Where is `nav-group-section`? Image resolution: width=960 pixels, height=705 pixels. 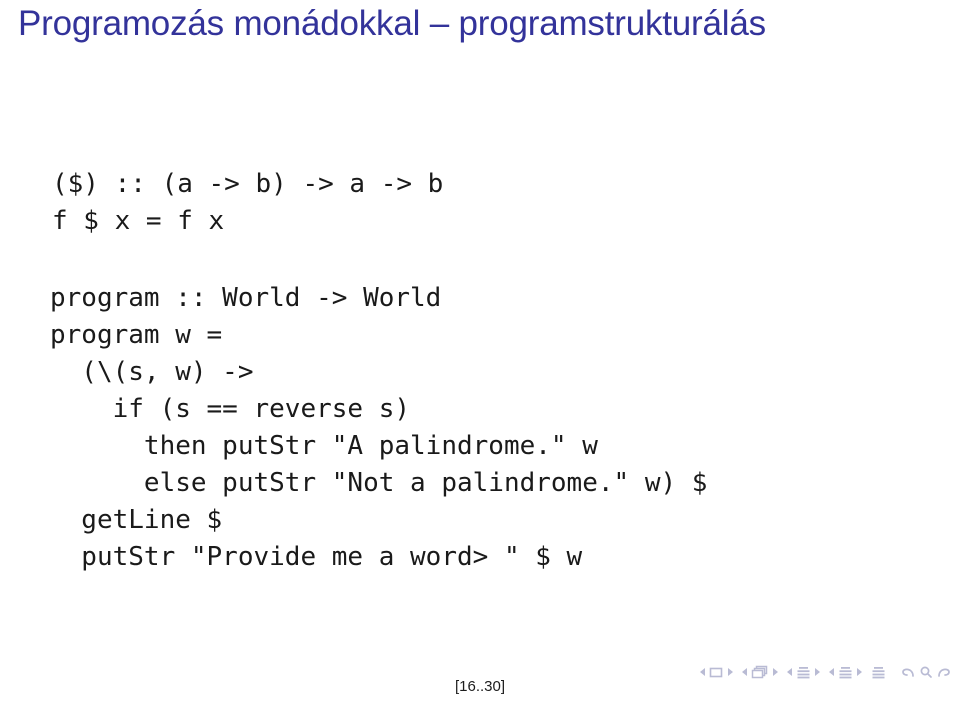 nav-group-section is located at coordinates (845, 672).